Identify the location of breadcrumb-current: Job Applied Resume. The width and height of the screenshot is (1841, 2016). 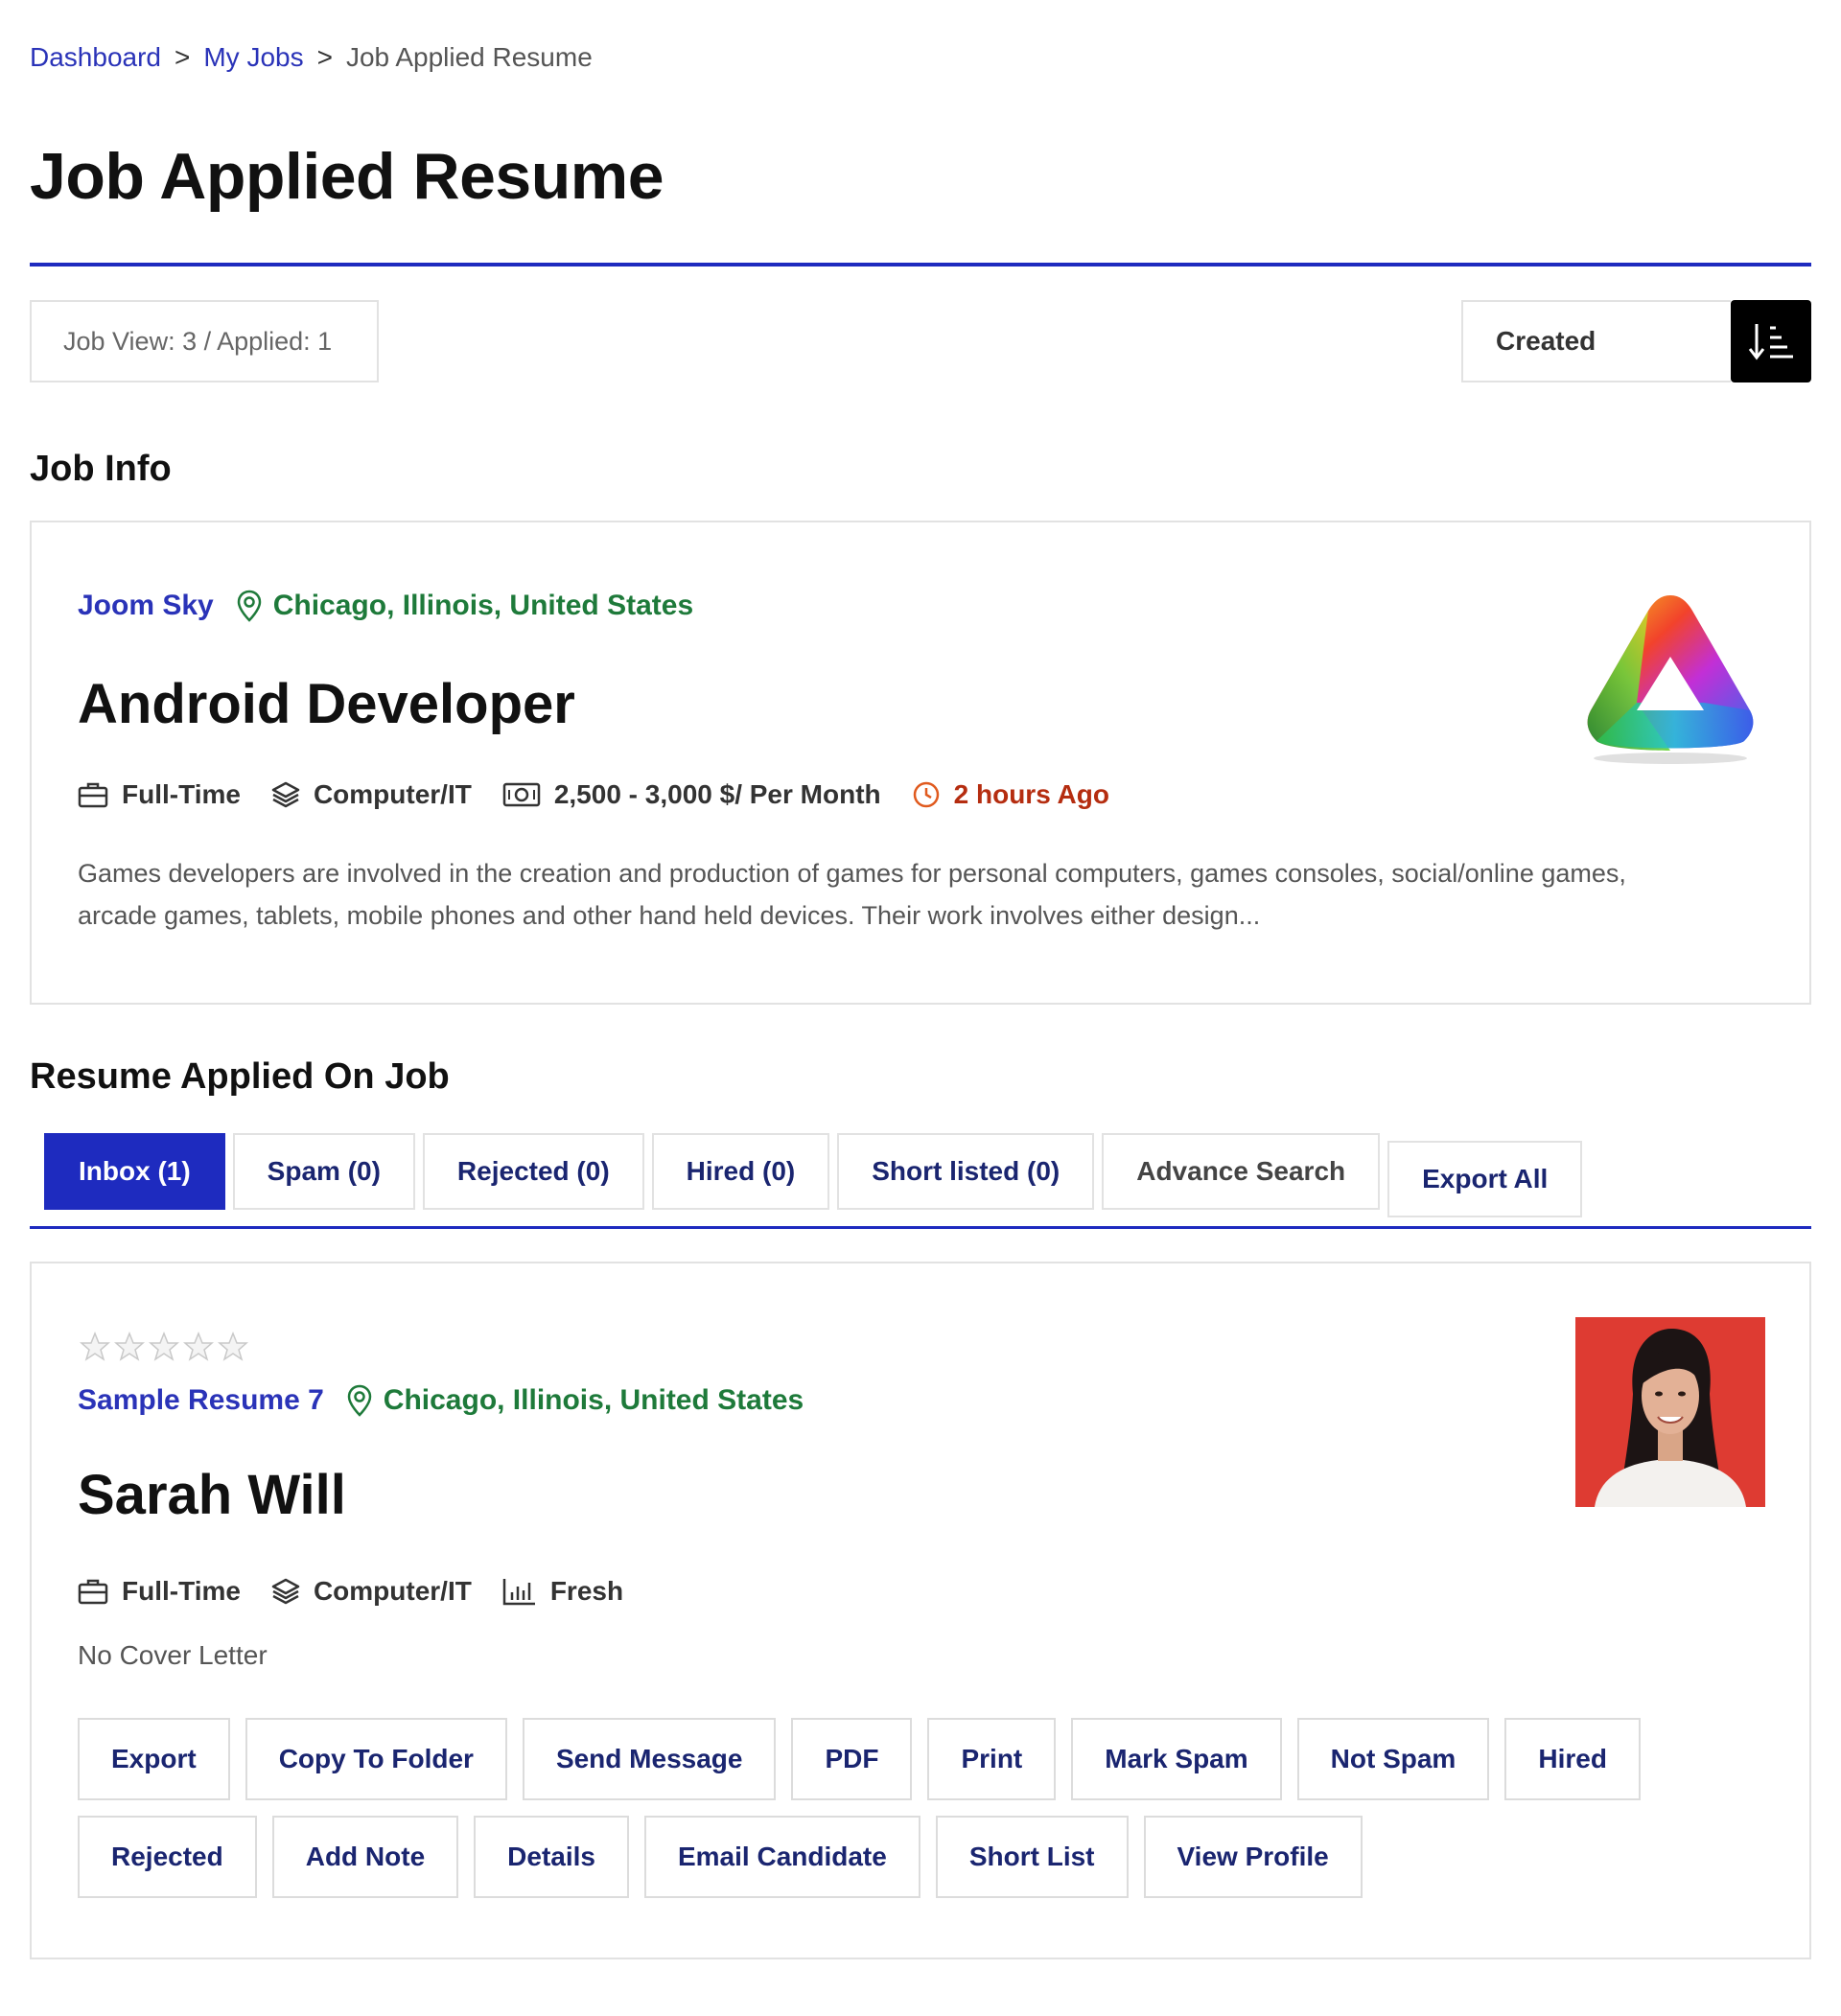
(469, 57).